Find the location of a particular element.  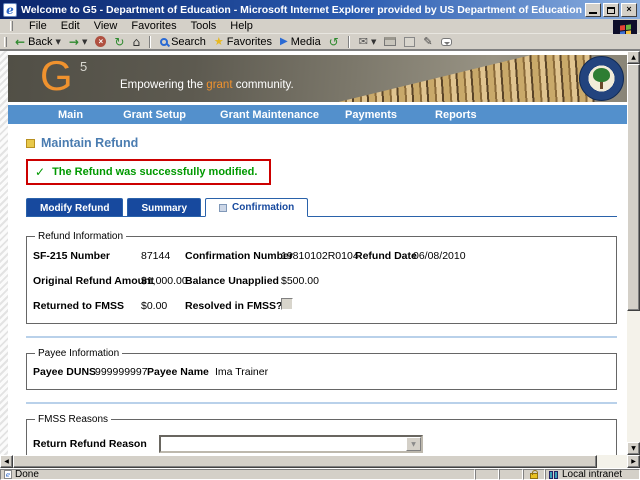

favorites-button: ★ Favorites is located at coordinates (243, 42).